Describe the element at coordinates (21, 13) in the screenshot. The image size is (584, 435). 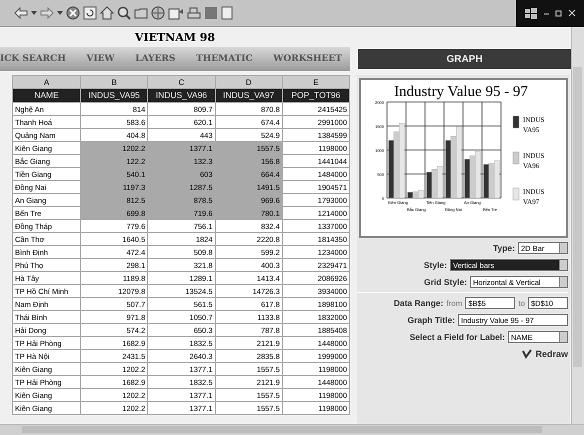
I see `back-icon` at that location.